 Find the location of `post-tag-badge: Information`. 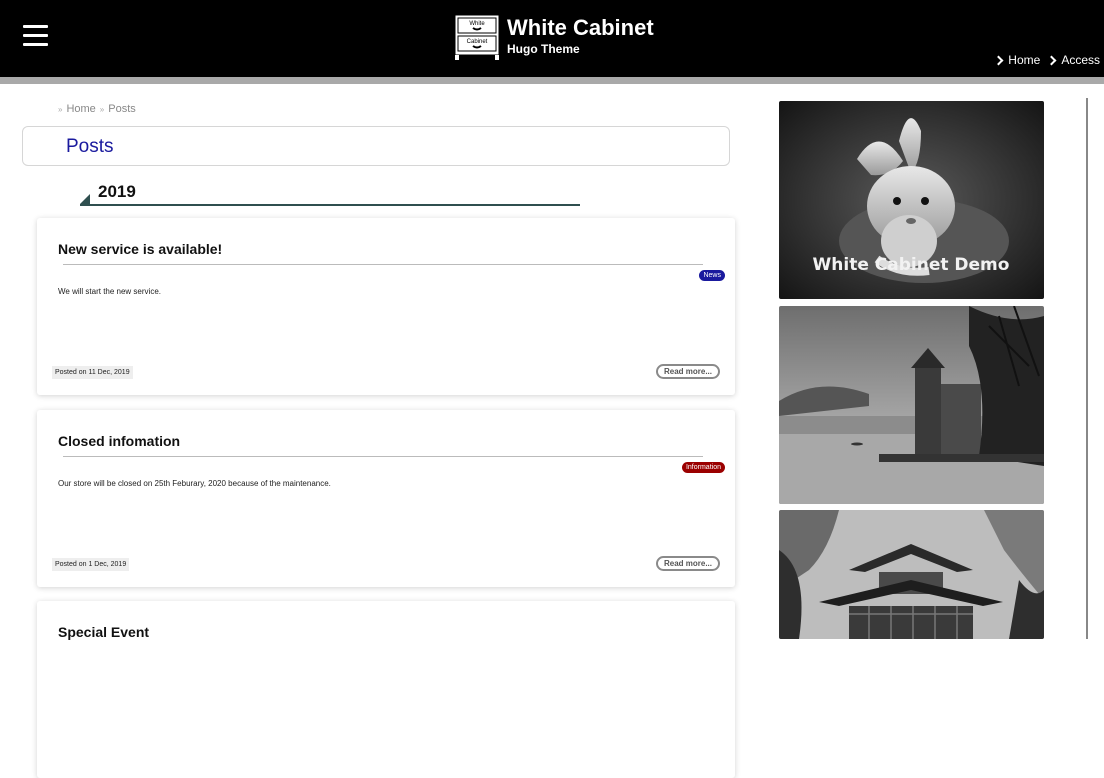

post-tag-badge: Information is located at coordinates (703, 467).